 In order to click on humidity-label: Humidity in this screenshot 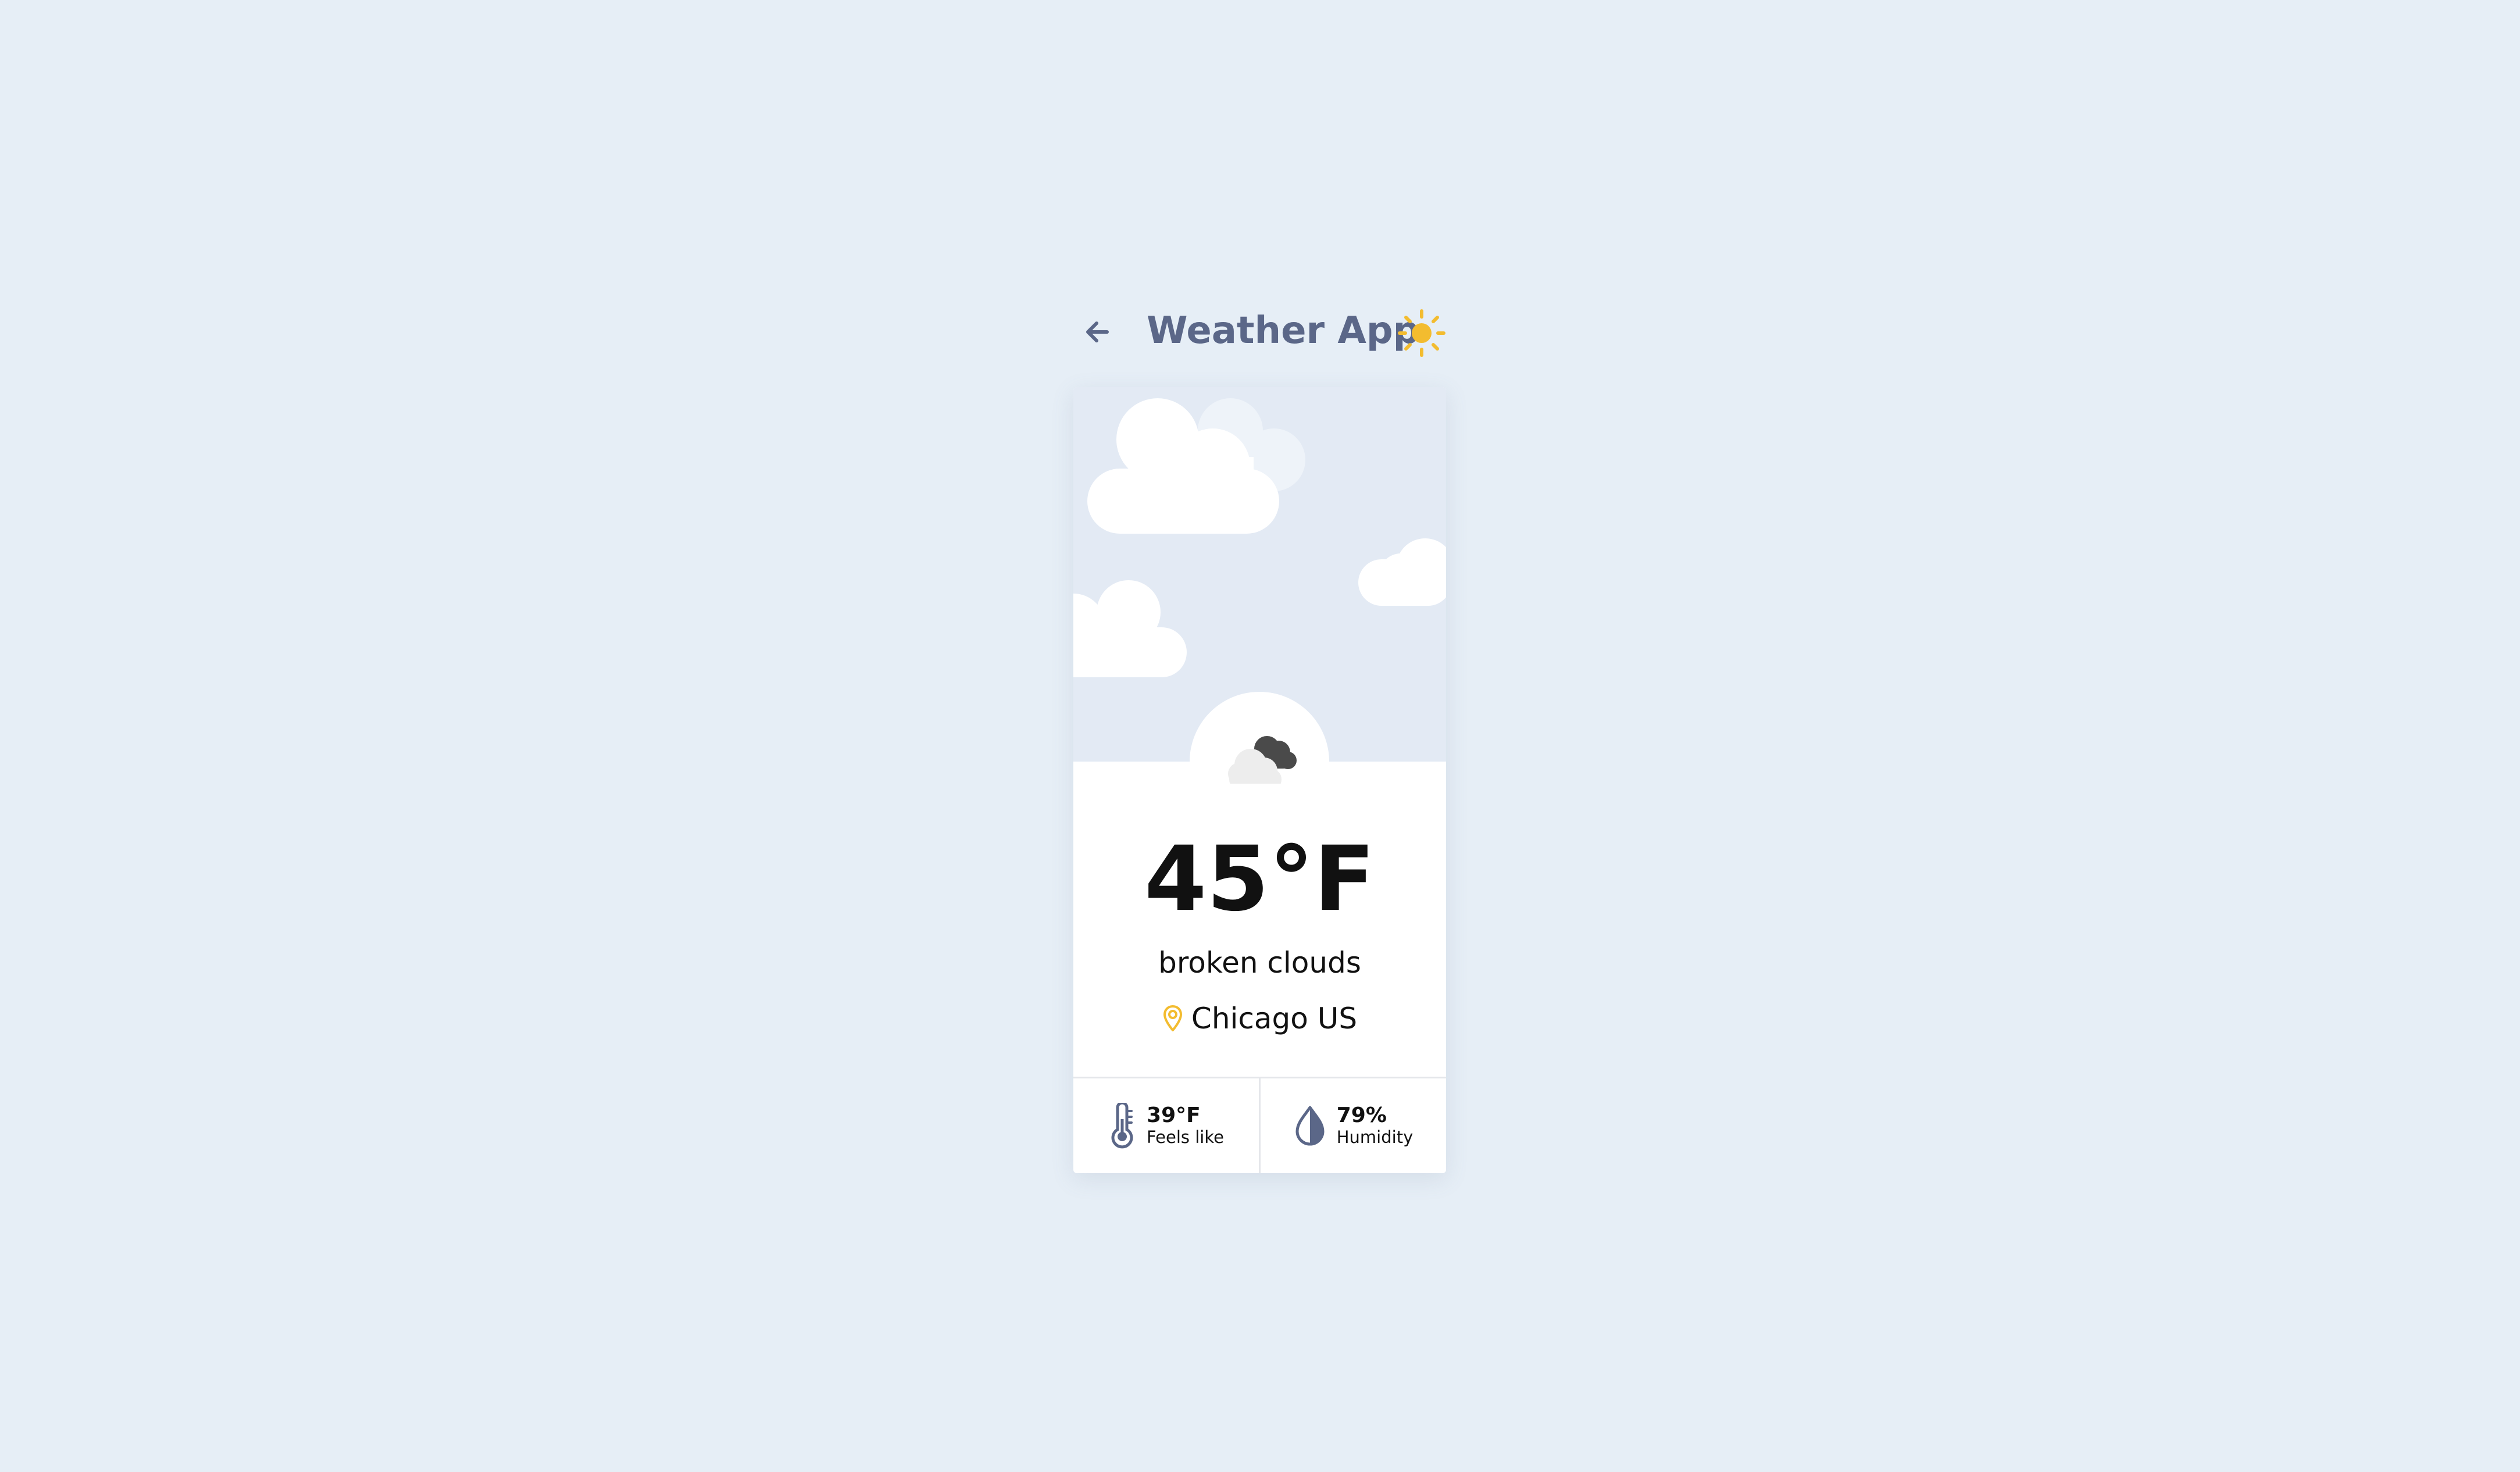, I will do `click(1375, 1137)`.